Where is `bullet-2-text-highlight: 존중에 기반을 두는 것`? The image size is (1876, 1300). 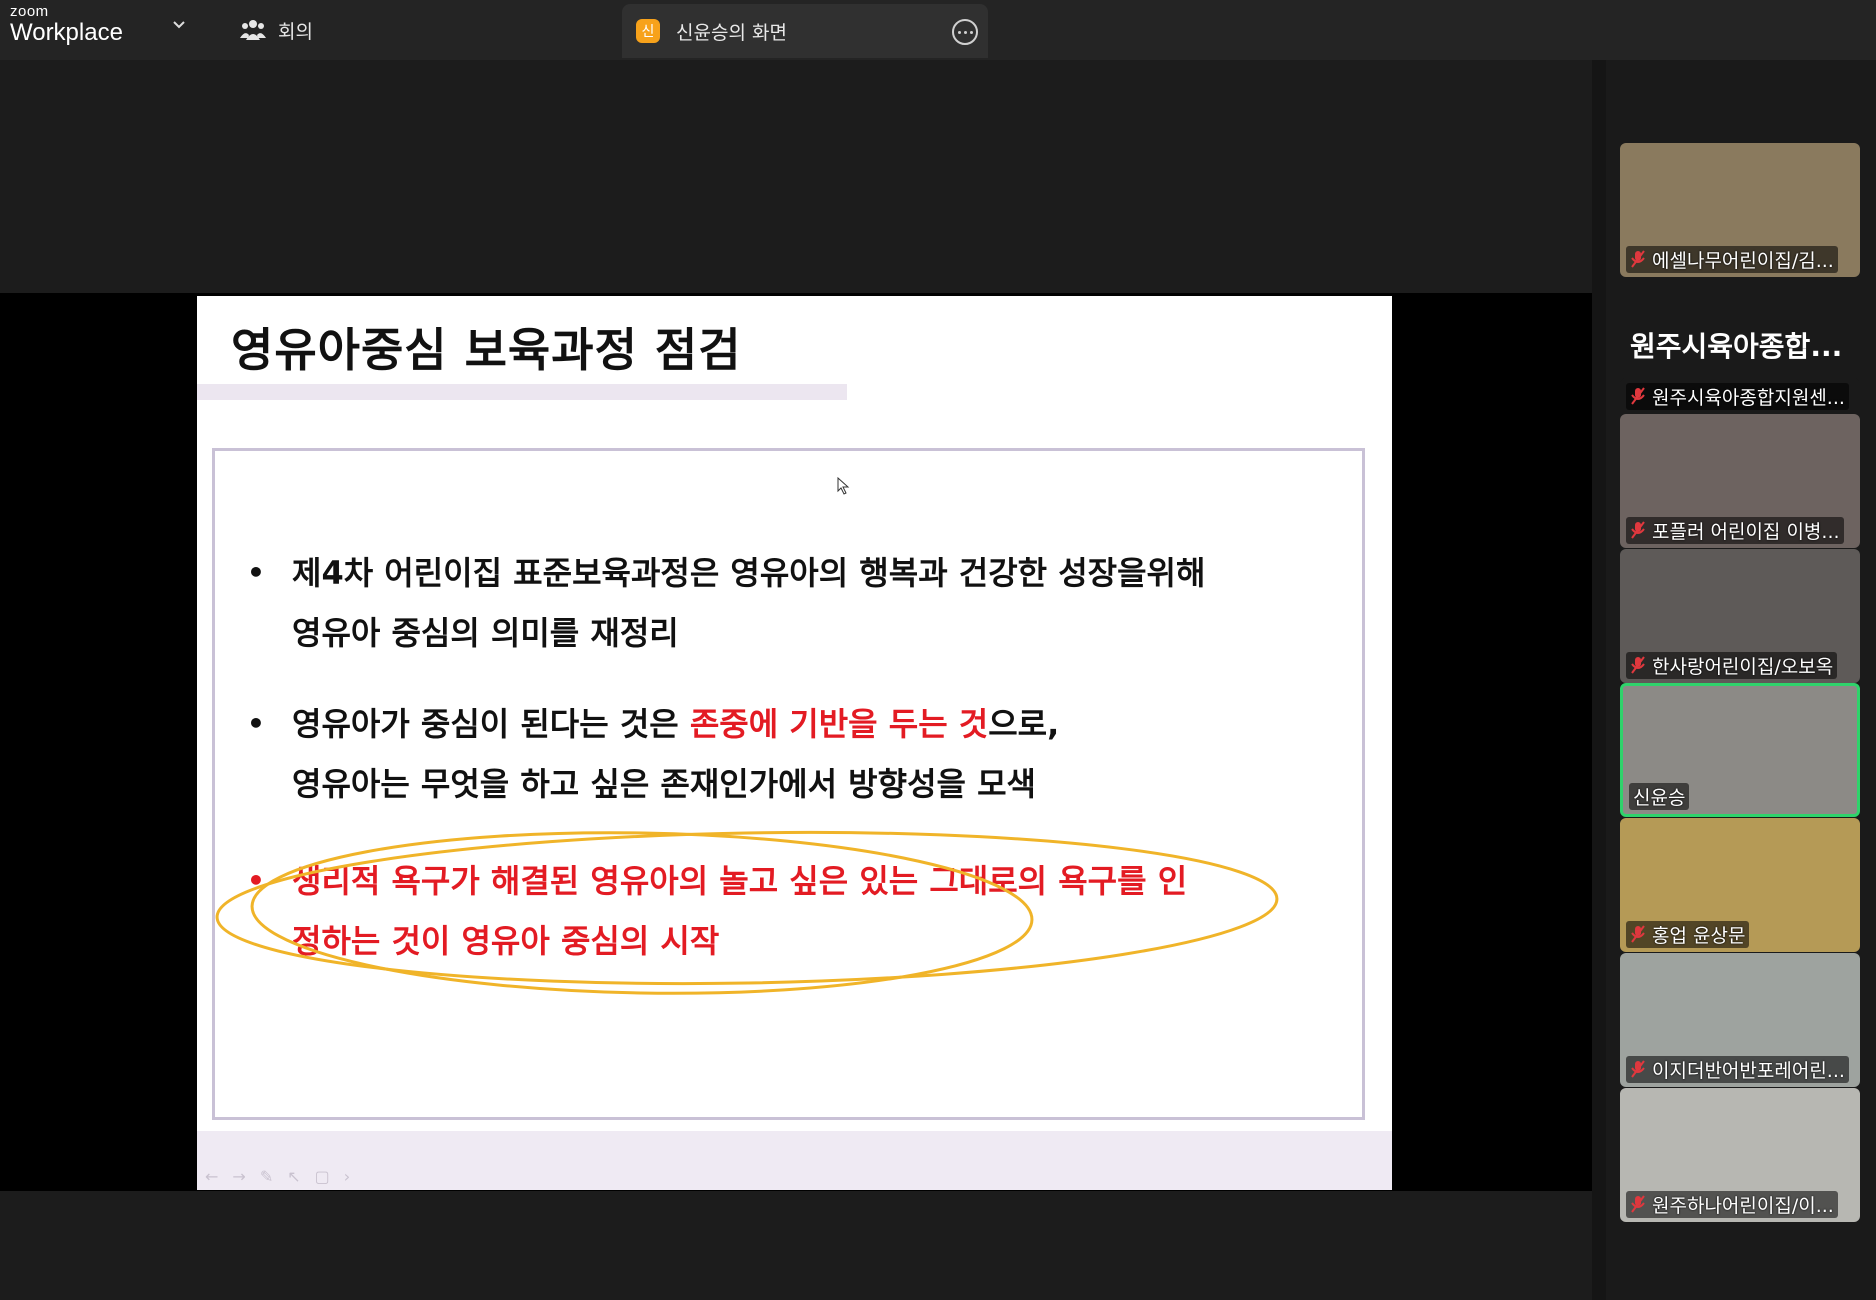 bullet-2-text-highlight: 존중에 기반을 두는 것 is located at coordinates (839, 724).